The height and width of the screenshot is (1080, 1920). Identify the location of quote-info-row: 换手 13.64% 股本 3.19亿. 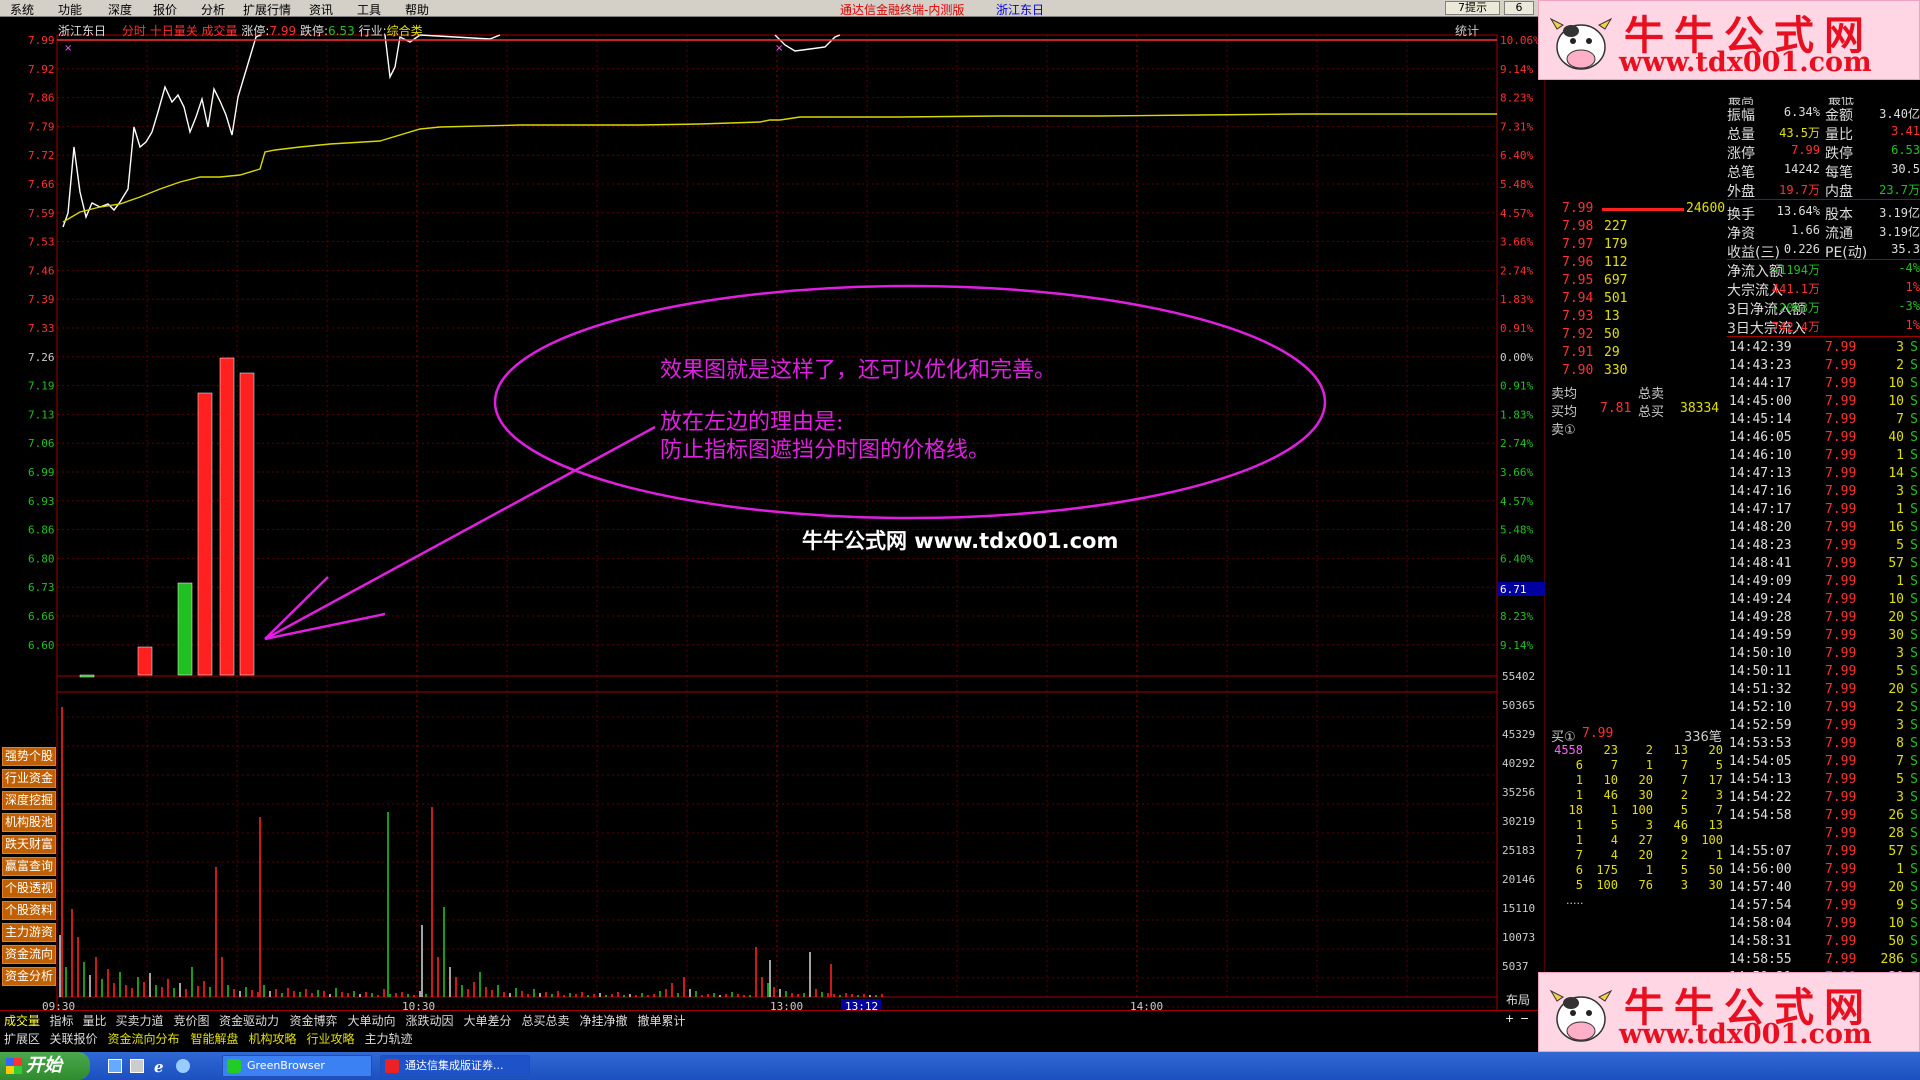
(1823, 213).